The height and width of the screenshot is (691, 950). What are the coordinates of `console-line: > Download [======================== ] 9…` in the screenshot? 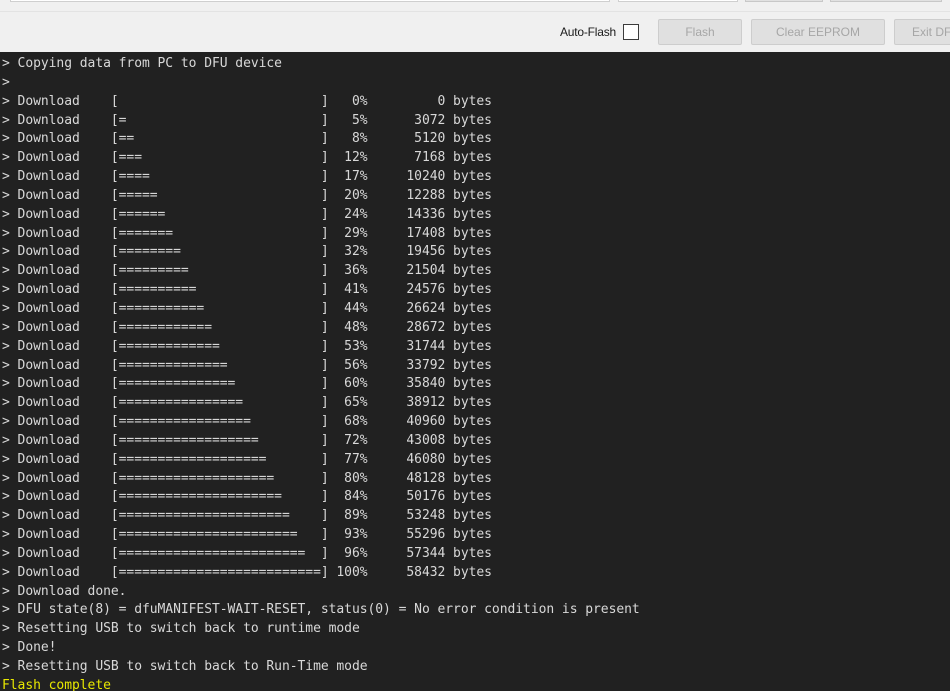 It's located at (247, 553).